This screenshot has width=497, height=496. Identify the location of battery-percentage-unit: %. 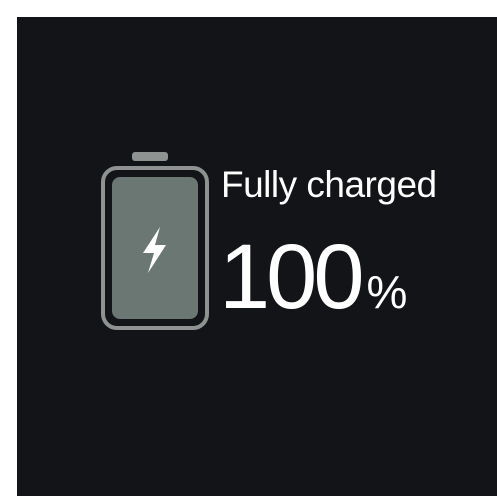
(387, 292).